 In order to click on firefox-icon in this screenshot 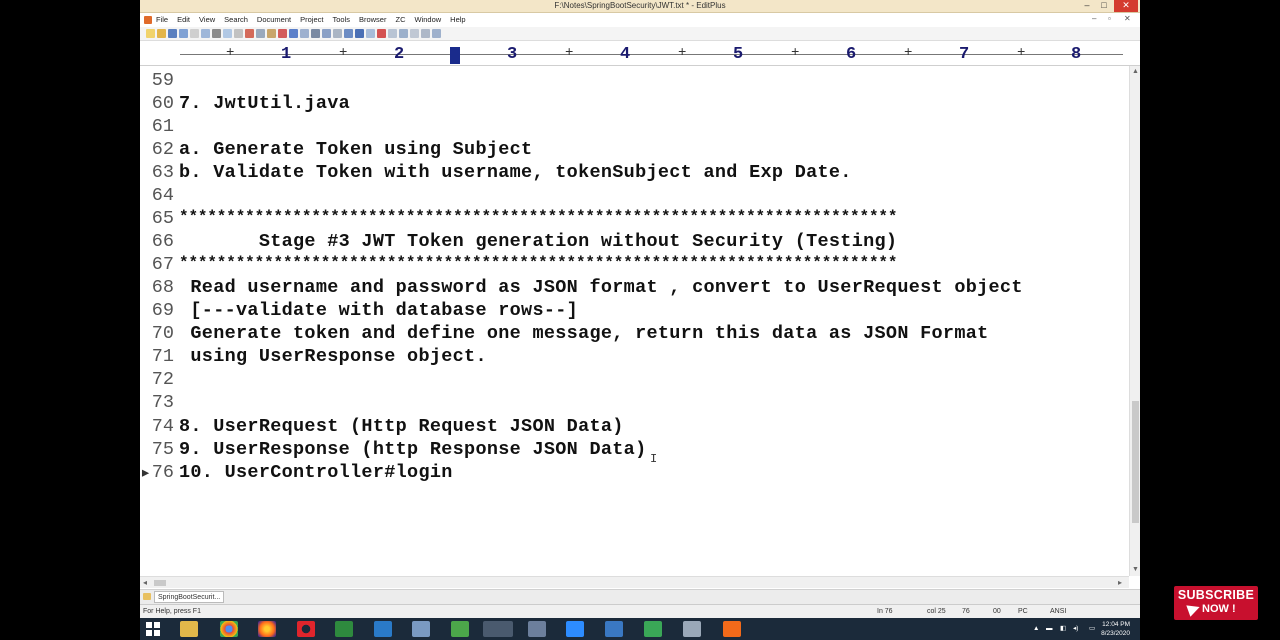, I will do `click(267, 629)`.